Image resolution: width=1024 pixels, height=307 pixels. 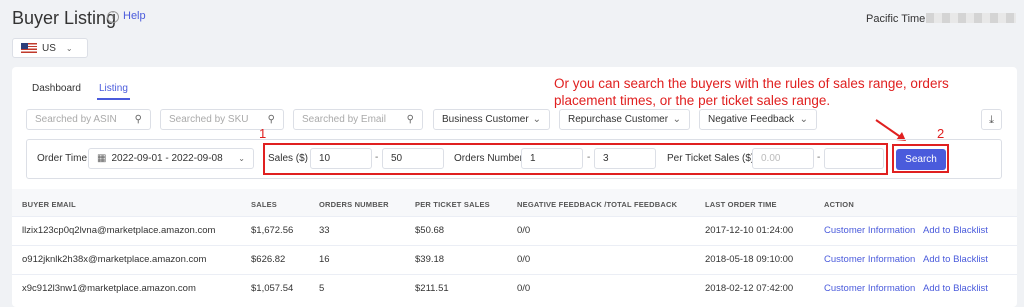 I want to click on cell-per-ticket: $211.51, so click(x=432, y=288).